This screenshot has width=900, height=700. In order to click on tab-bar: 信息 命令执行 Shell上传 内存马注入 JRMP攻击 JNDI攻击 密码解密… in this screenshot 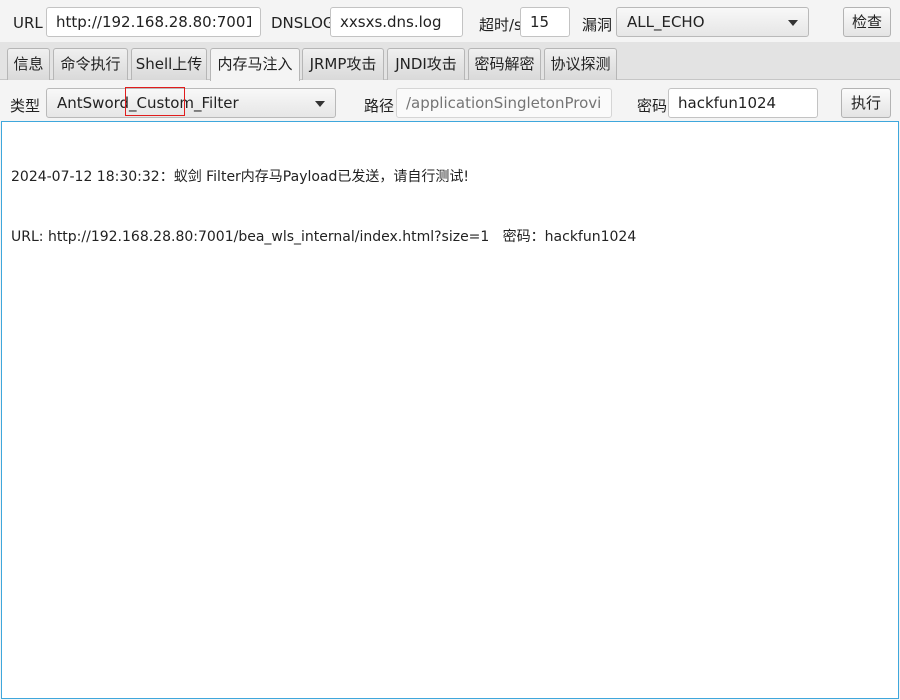, I will do `click(450, 61)`.